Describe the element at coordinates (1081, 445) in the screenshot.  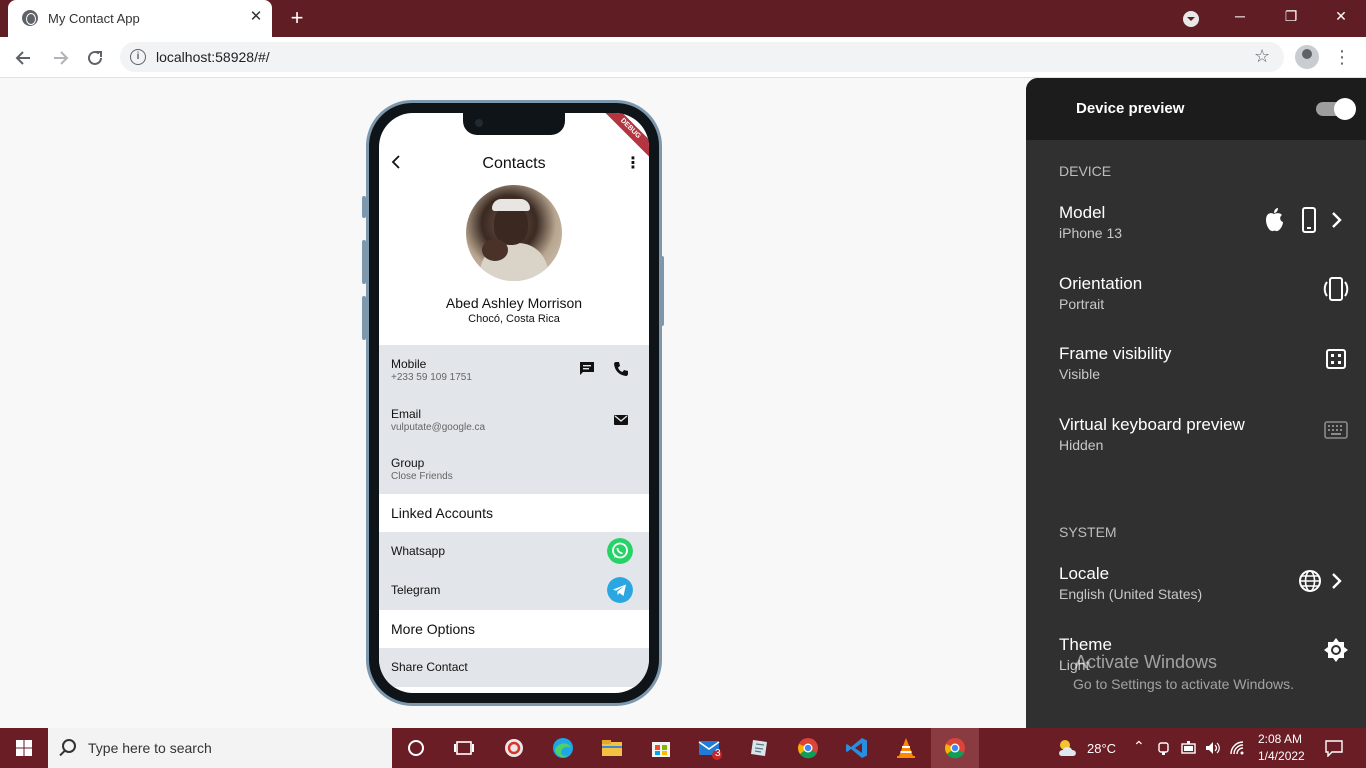
I see `option-value: Hidden` at that location.